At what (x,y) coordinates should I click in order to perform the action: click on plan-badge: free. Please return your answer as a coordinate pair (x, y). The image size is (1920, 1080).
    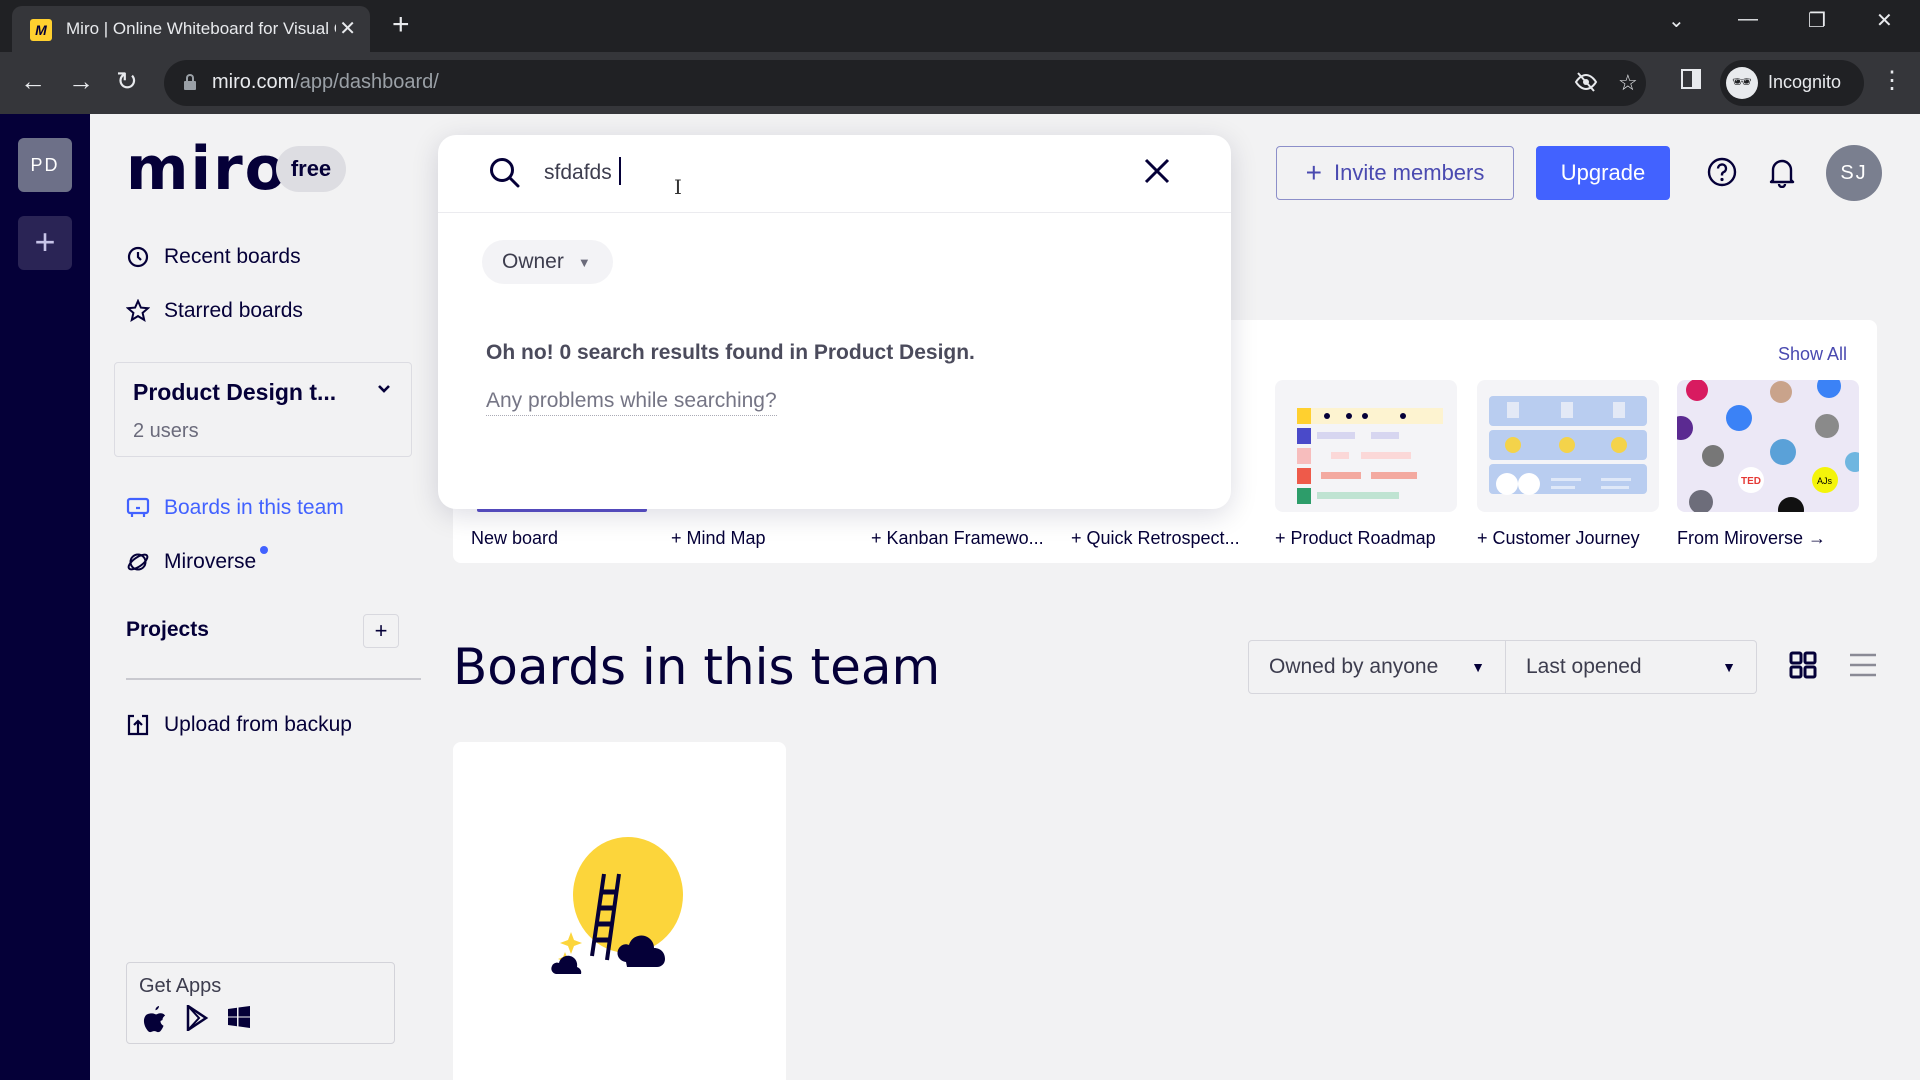
    Looking at the image, I should click on (311, 169).